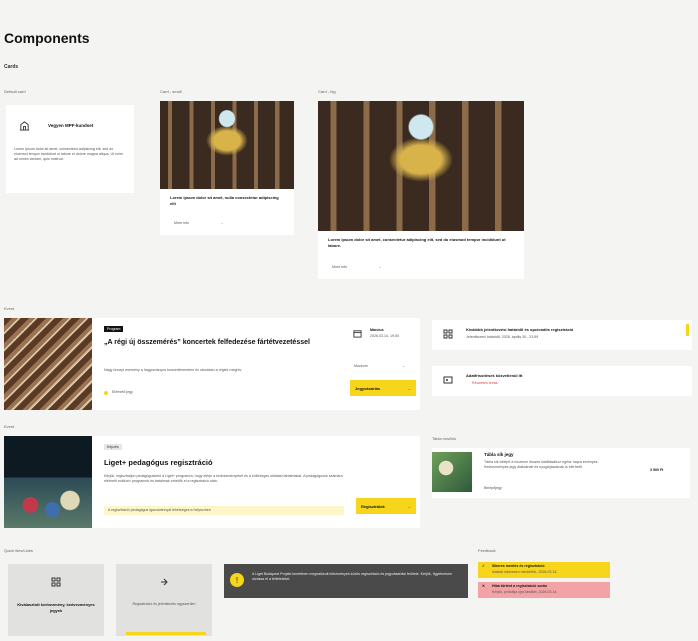 The height and width of the screenshot is (641, 698). I want to click on small-card-label: Card - small, so click(171, 91).